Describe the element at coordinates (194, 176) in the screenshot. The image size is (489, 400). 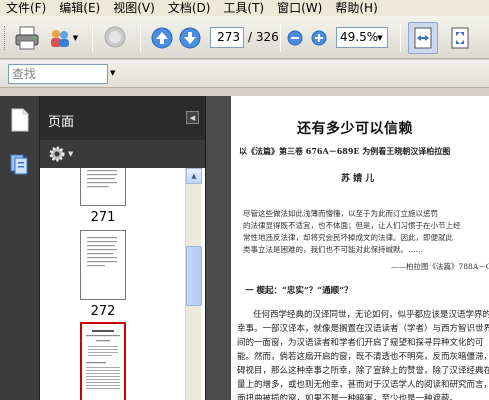
I see `scroll-up-button: ▲` at that location.